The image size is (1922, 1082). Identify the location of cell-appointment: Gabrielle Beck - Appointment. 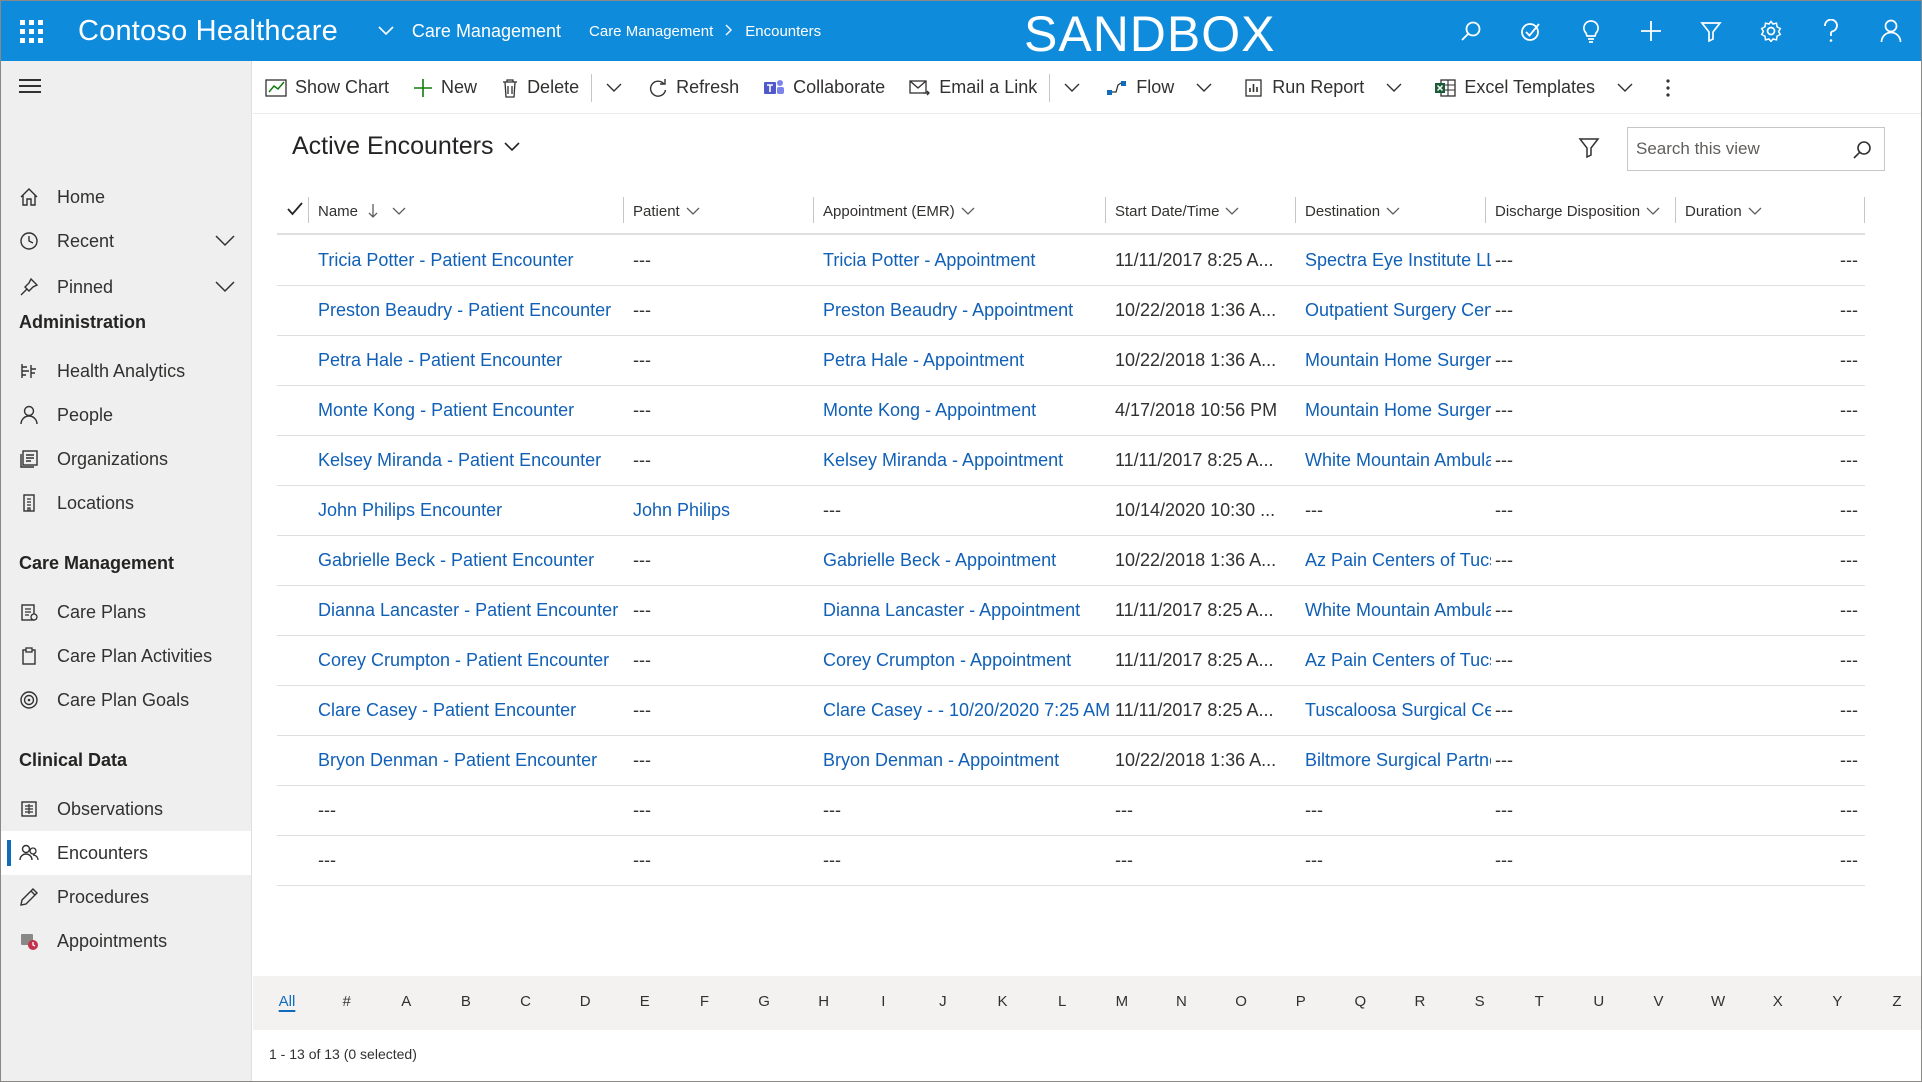
(967, 560).